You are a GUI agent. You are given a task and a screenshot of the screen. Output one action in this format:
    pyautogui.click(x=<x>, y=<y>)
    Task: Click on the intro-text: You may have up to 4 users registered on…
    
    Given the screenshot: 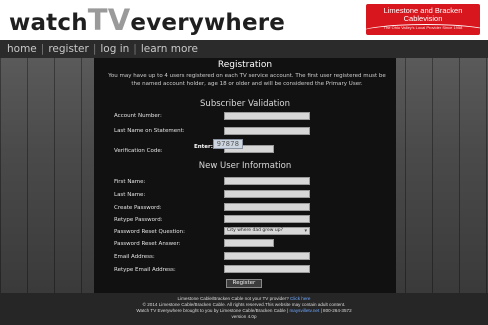 What is the action you would take?
    pyautogui.click(x=247, y=80)
    